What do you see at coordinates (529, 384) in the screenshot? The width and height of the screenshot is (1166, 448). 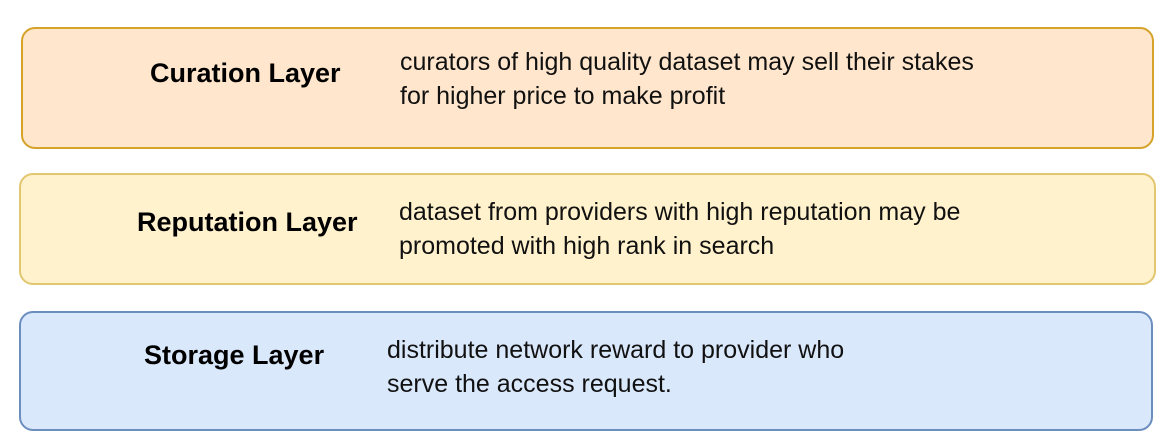 I see `storage-layer-description-line: serve the access request.` at bounding box center [529, 384].